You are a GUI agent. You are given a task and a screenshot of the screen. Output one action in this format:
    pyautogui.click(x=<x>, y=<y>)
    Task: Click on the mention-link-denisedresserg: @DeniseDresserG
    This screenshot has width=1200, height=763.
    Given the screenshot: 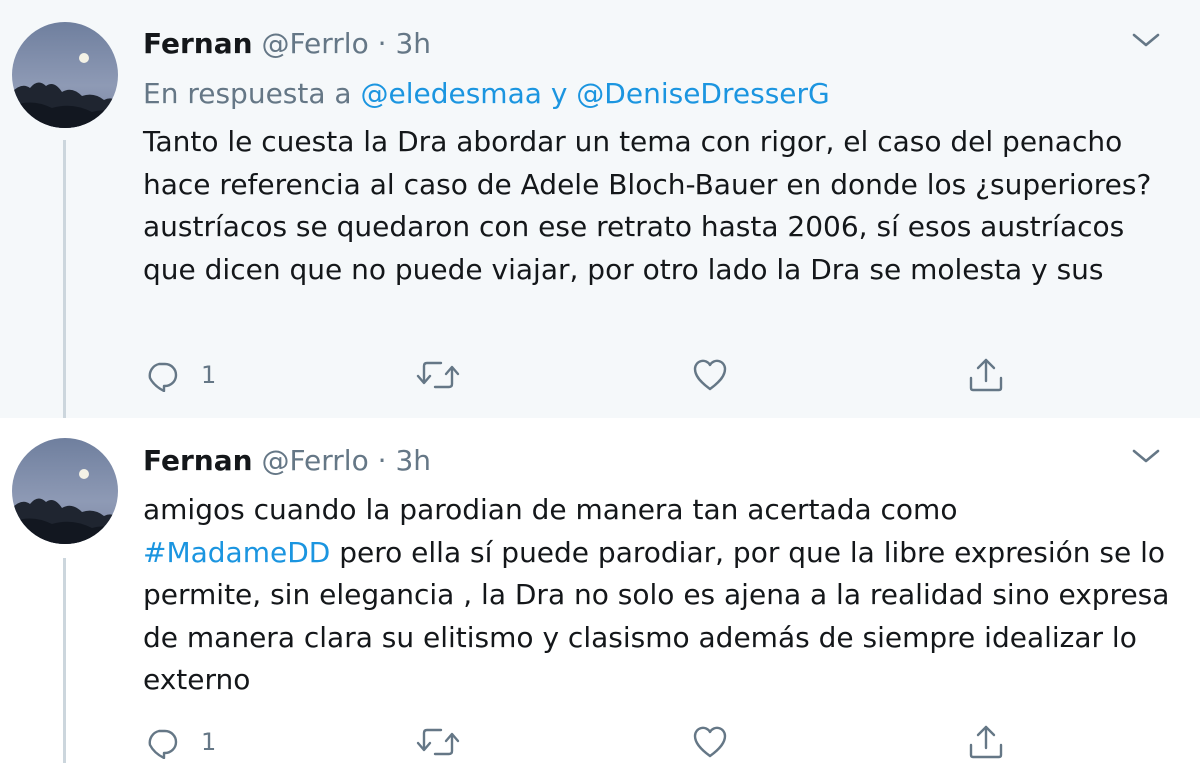 What is the action you would take?
    pyautogui.click(x=702, y=93)
    